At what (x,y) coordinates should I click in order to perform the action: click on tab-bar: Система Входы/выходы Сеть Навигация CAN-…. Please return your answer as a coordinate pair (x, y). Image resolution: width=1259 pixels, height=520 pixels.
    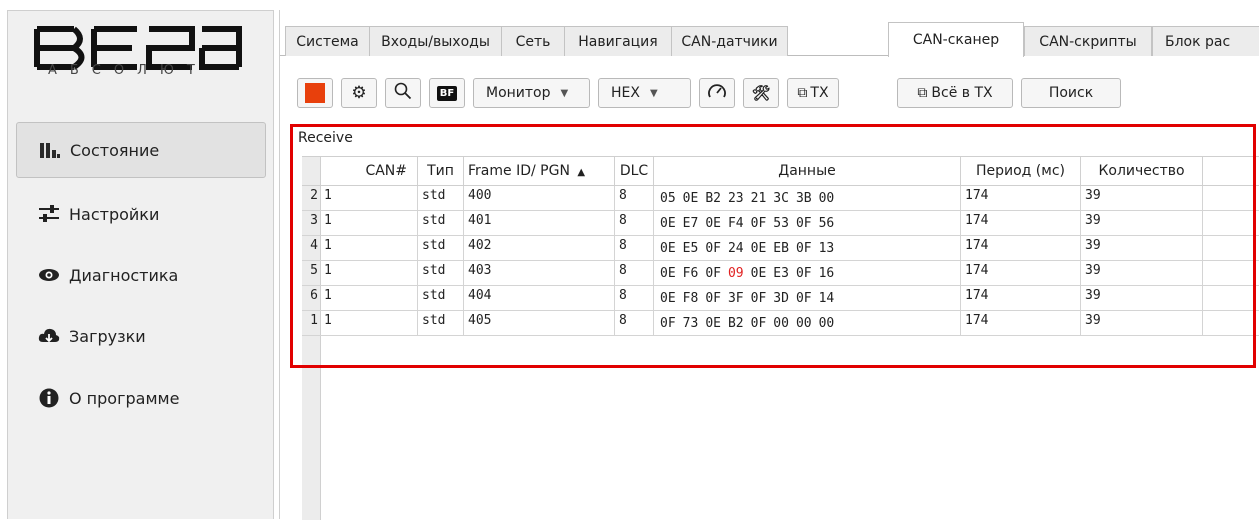
    Looking at the image, I should click on (769, 39).